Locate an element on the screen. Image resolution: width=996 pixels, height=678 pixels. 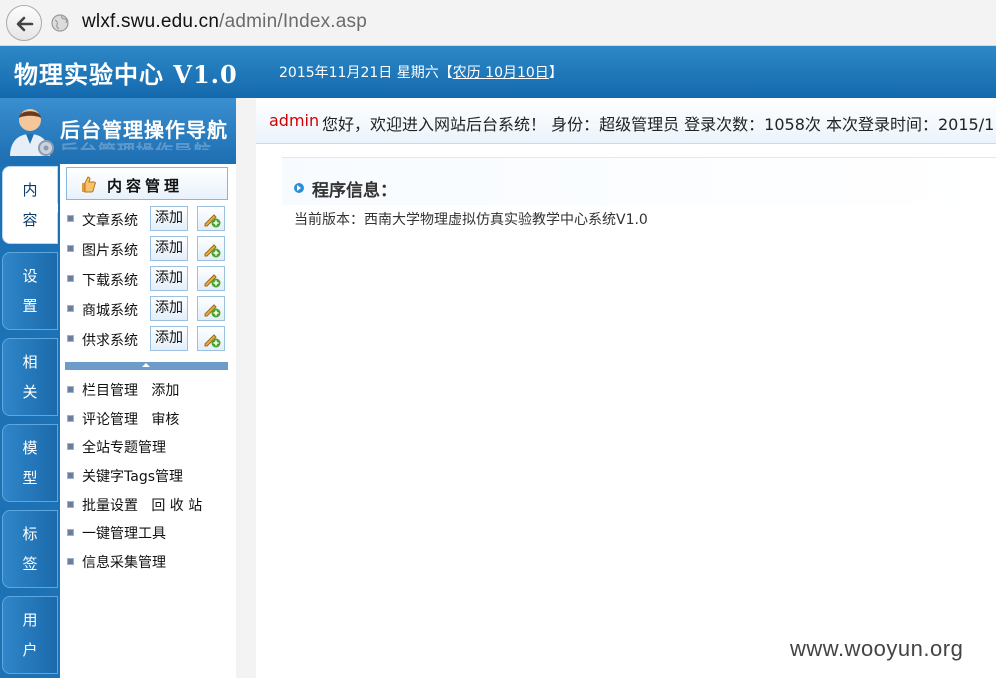
arrow-circle-icon is located at coordinates (299, 188).